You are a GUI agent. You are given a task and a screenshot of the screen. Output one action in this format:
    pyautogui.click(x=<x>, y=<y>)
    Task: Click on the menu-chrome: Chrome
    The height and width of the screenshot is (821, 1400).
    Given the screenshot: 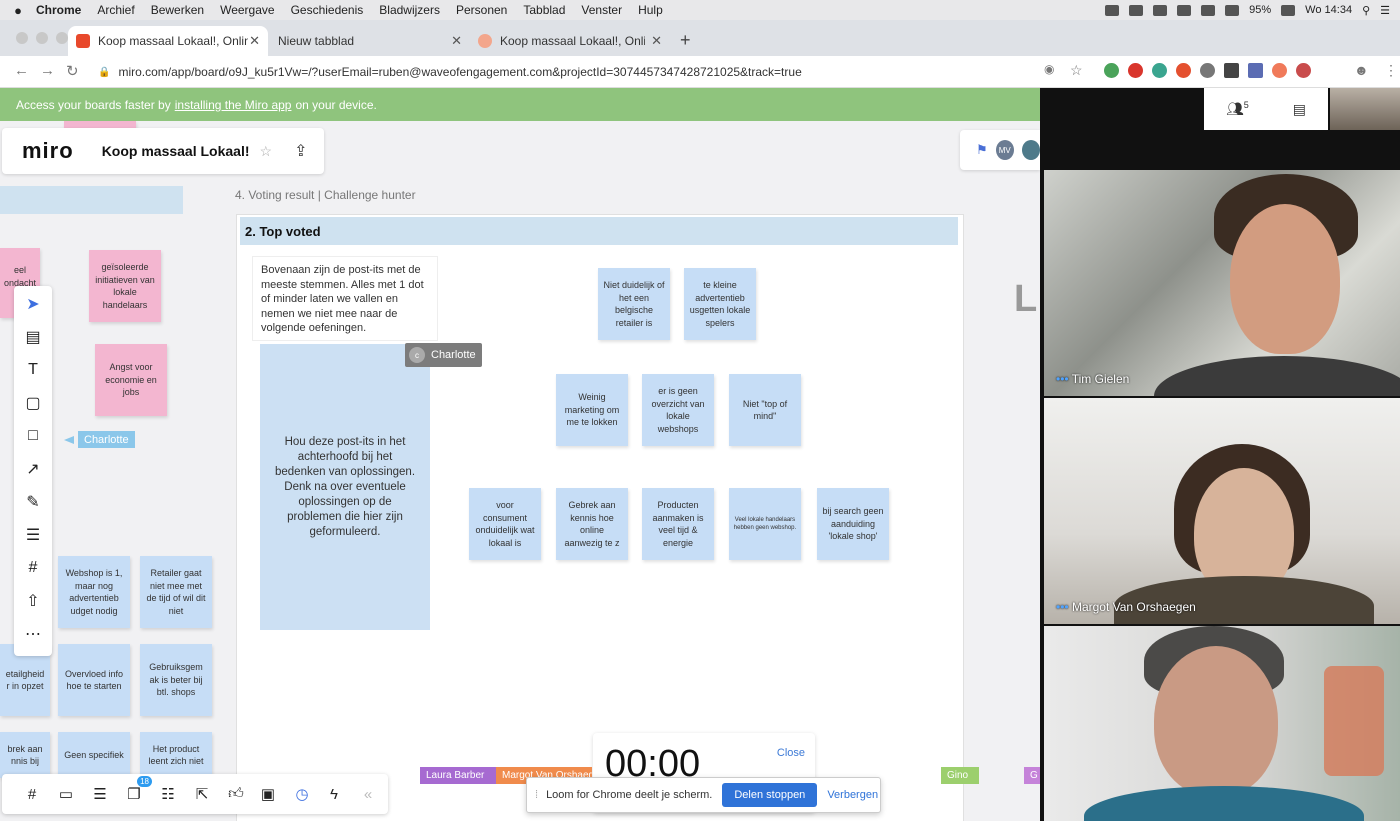 What is the action you would take?
    pyautogui.click(x=58, y=10)
    